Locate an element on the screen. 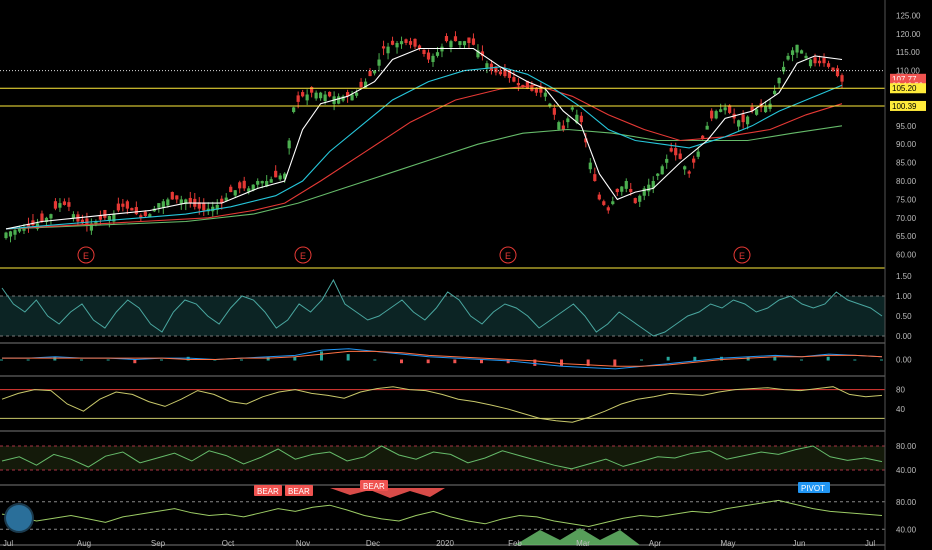 The height and width of the screenshot is (550, 932). x-tick-label: Mar is located at coordinates (583, 543).